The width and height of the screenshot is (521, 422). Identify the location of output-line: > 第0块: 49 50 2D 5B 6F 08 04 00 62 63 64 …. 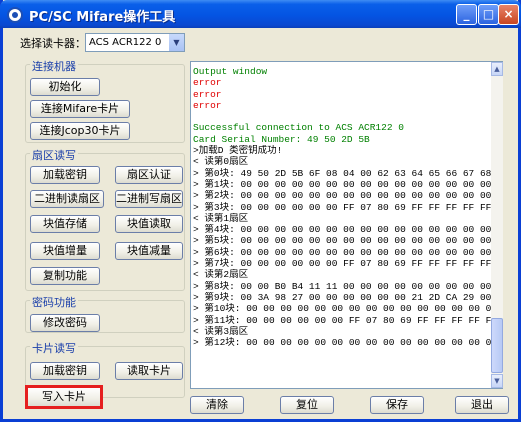
(347, 173).